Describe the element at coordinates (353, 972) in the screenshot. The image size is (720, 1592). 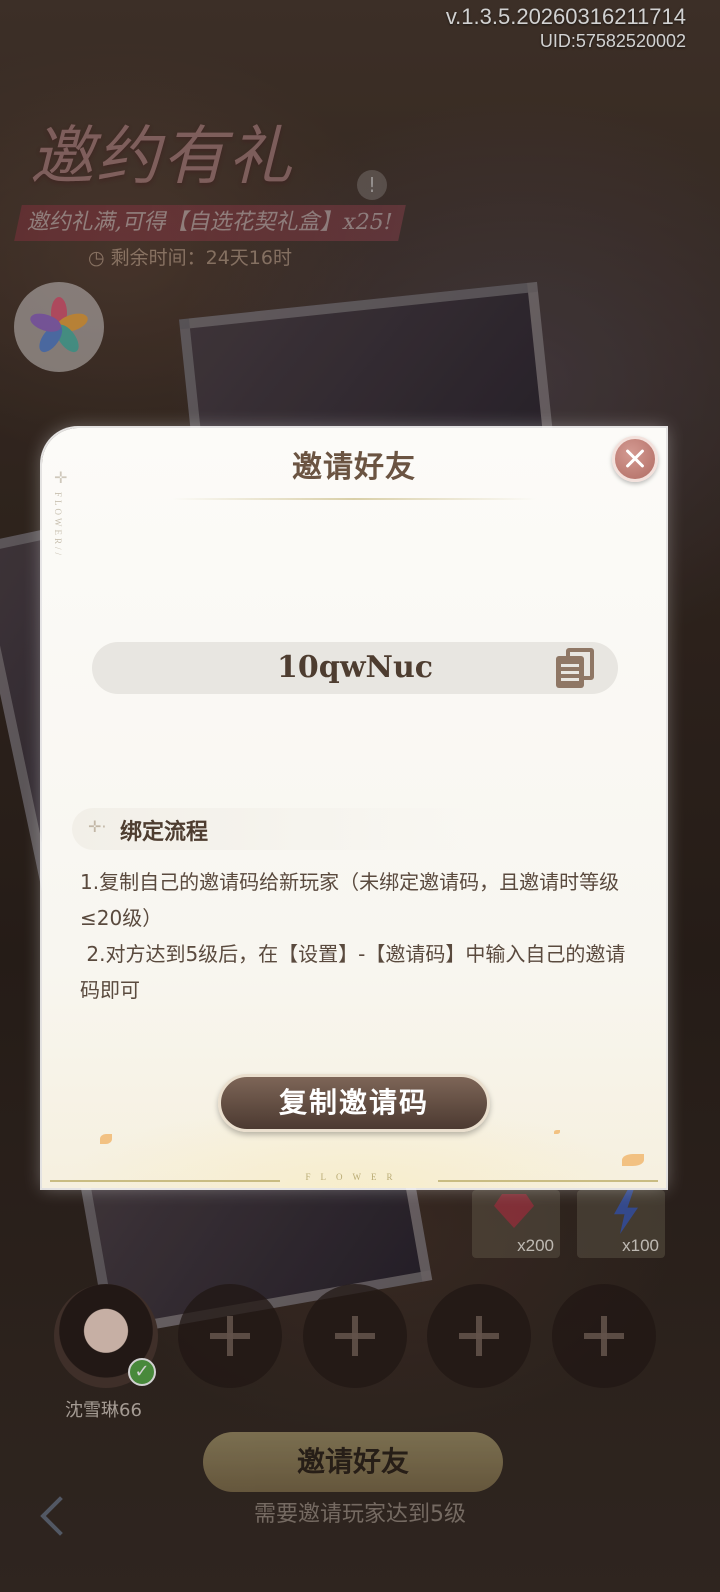
I see `step-2: 2.对方达到5级后，在【设置】-【邀请码】中输入自己的邀请码即可` at that location.